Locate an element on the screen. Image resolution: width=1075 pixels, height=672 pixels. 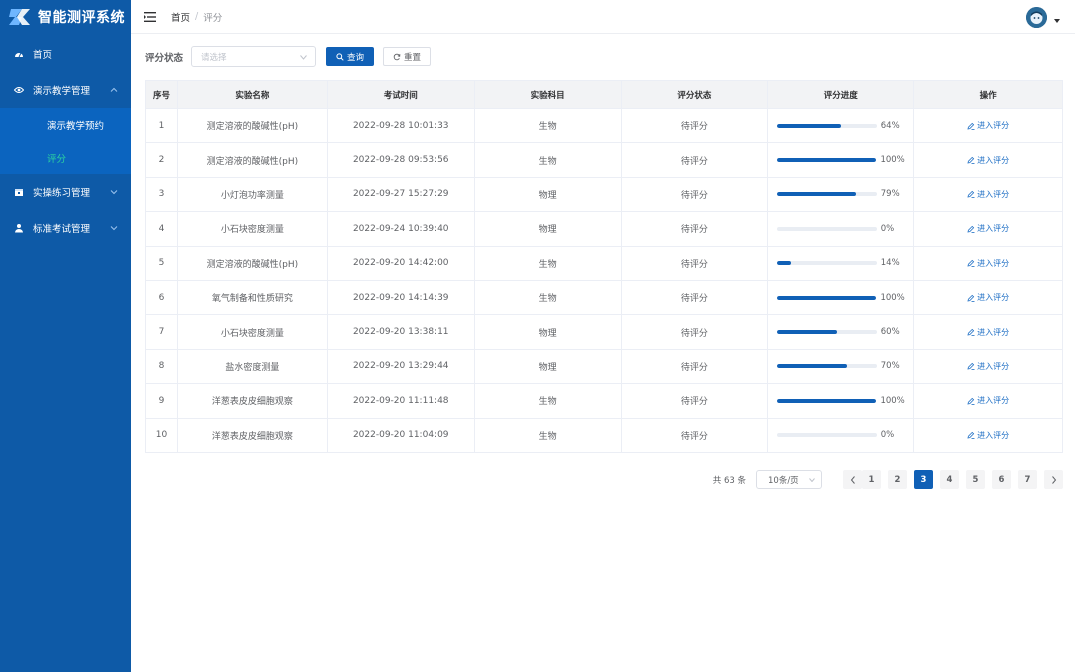
next-page-button is located at coordinates (1053, 479).